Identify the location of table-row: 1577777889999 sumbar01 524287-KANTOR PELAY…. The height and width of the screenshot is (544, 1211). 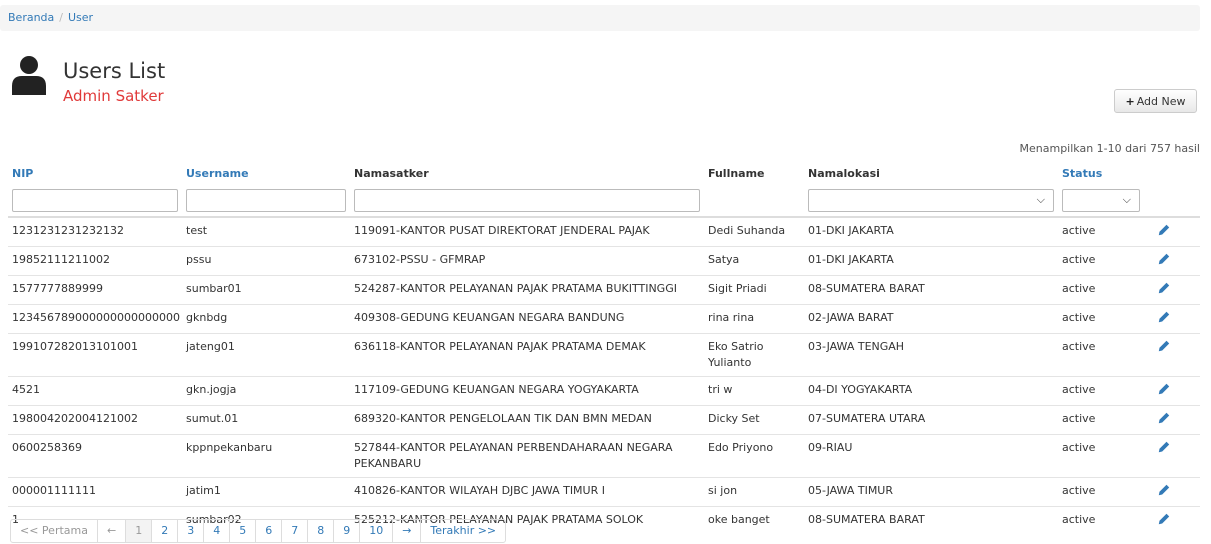
(604, 290).